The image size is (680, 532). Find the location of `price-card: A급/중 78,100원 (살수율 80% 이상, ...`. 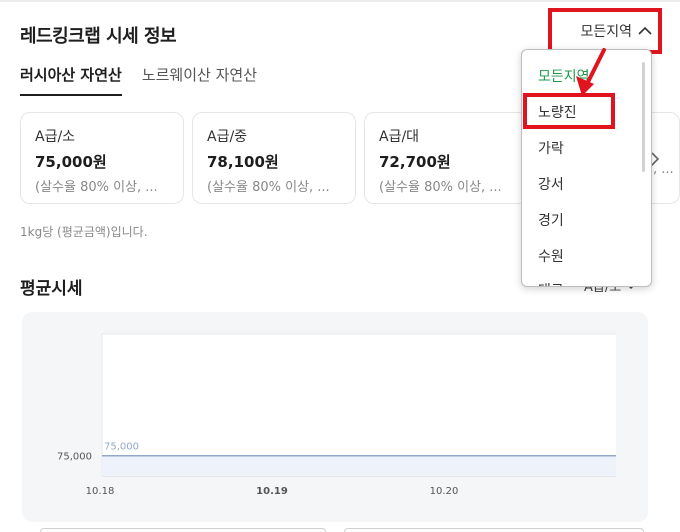

price-card: A급/중 78,100원 (살수율 80% 이상, ... is located at coordinates (274, 158).